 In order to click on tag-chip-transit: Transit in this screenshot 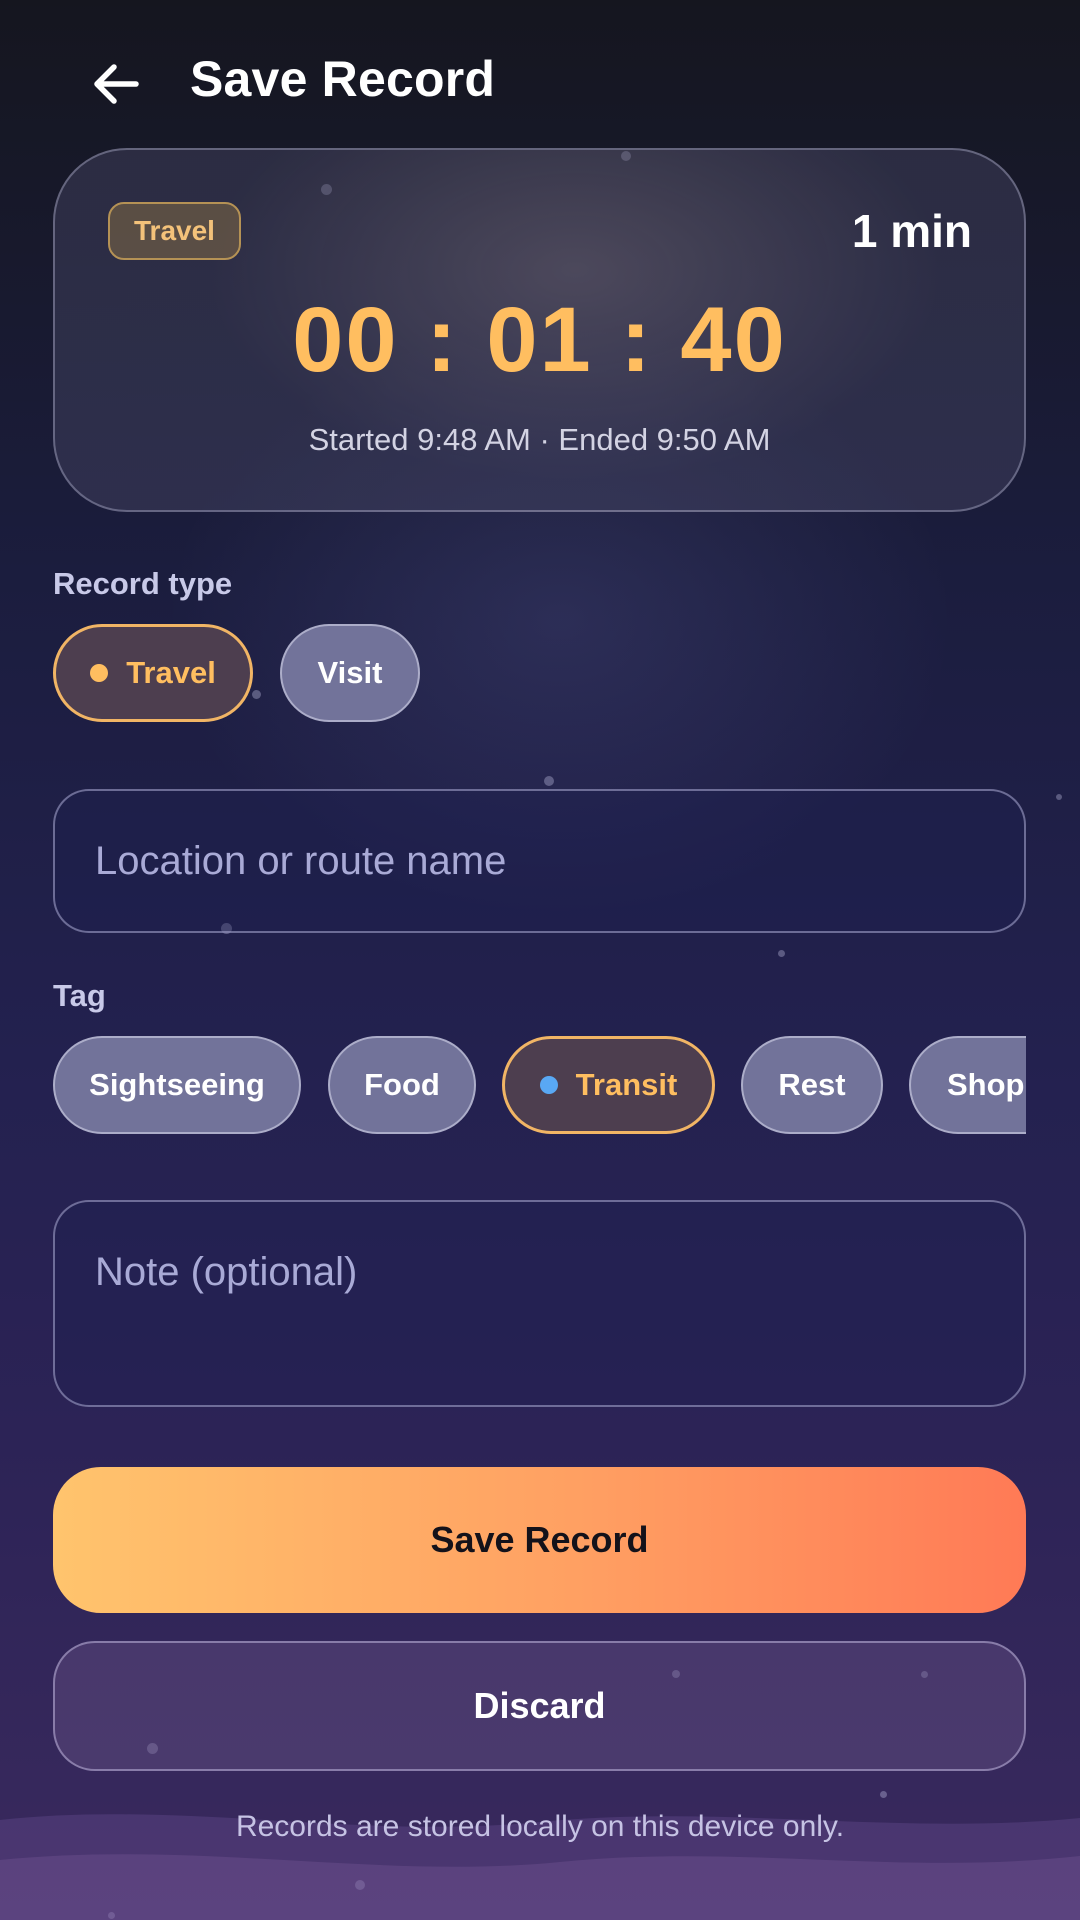, I will do `click(608, 1085)`.